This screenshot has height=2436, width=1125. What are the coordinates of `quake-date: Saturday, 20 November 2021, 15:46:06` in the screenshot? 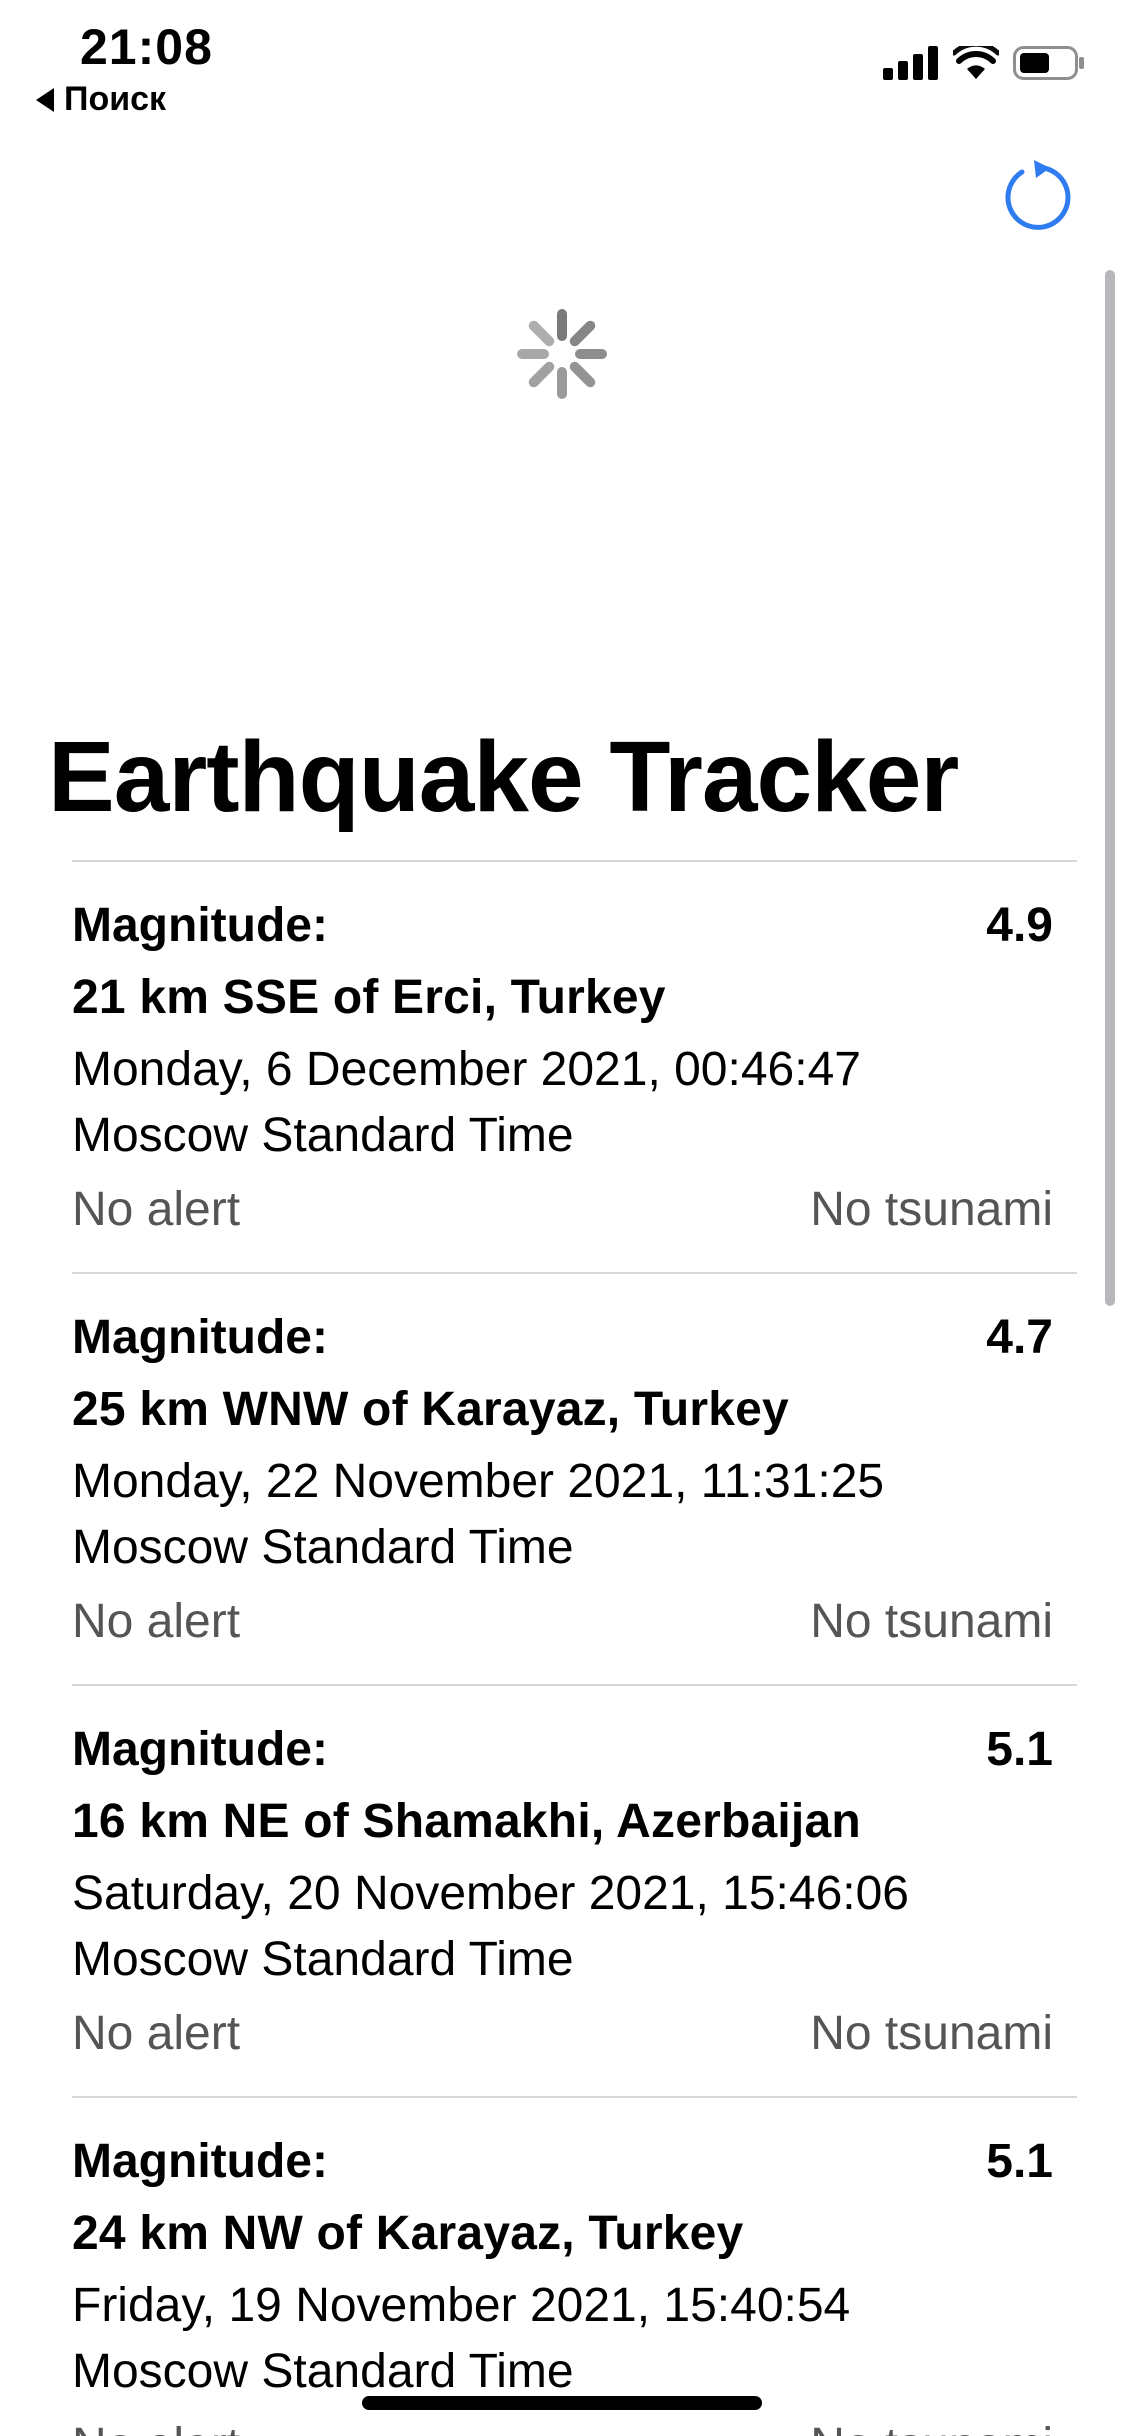 It's located at (490, 1893).